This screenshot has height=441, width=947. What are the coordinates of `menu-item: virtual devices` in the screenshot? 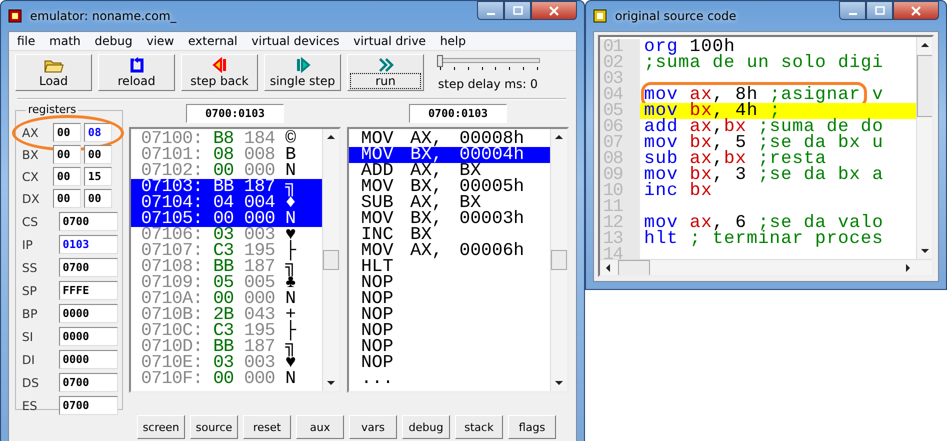 It's located at (296, 41).